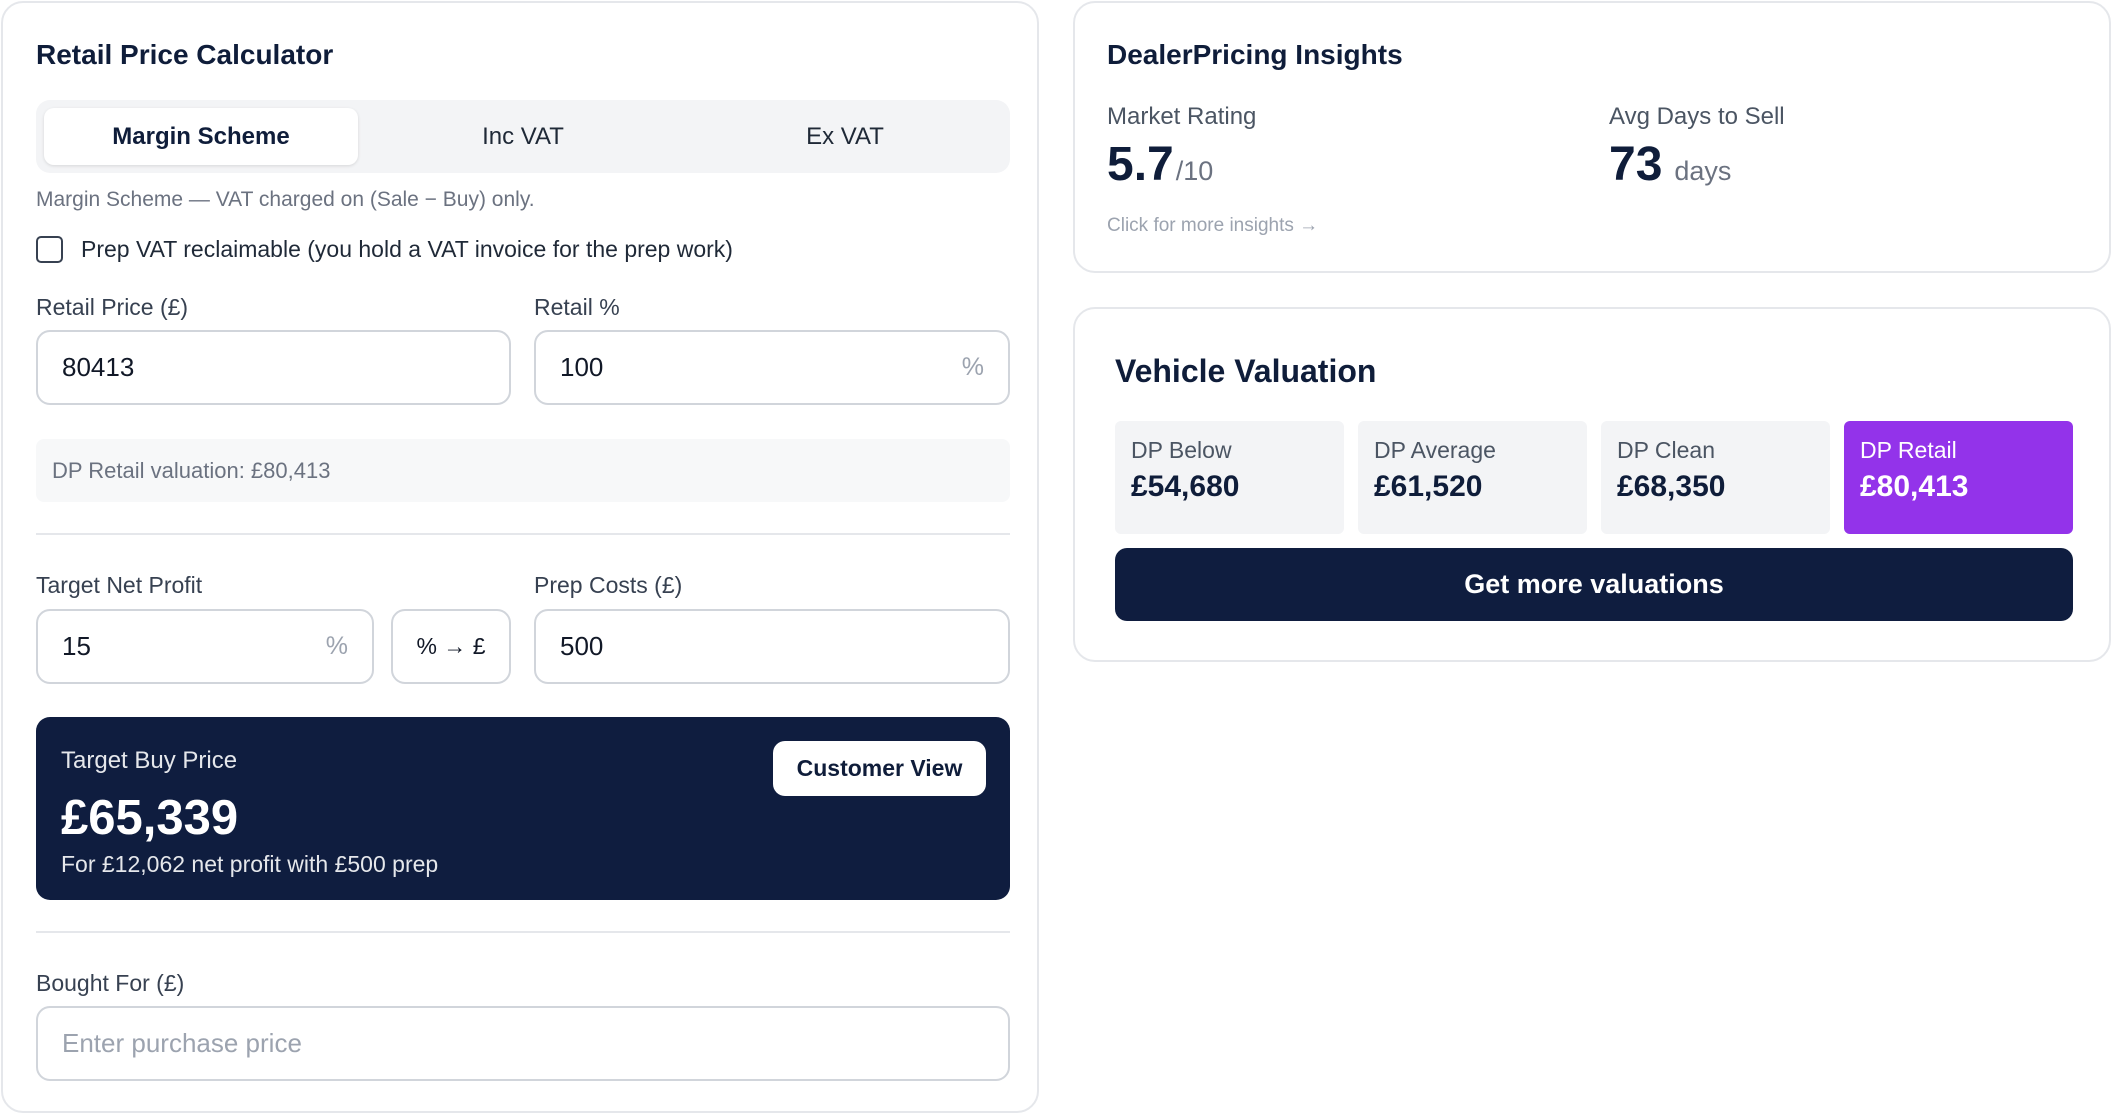 The image size is (2112, 1114). Describe the element at coordinates (182, 1043) in the screenshot. I see `bought-for-placeholder: Enter purchase price` at that location.